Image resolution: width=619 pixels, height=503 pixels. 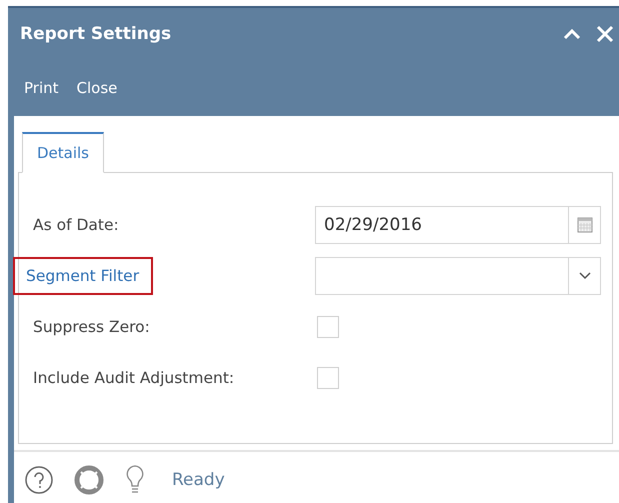 What do you see at coordinates (198, 480) in the screenshot?
I see `status-text: Ready` at bounding box center [198, 480].